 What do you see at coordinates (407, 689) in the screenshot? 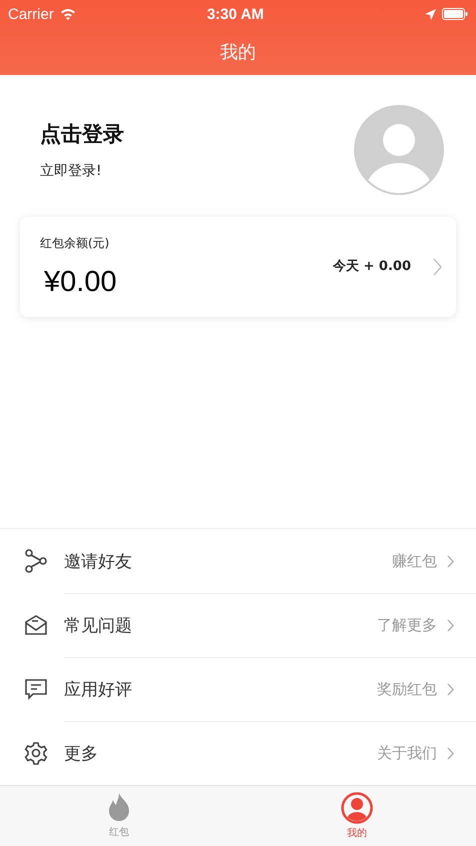
I see `menu-detail: 奖励红包` at bounding box center [407, 689].